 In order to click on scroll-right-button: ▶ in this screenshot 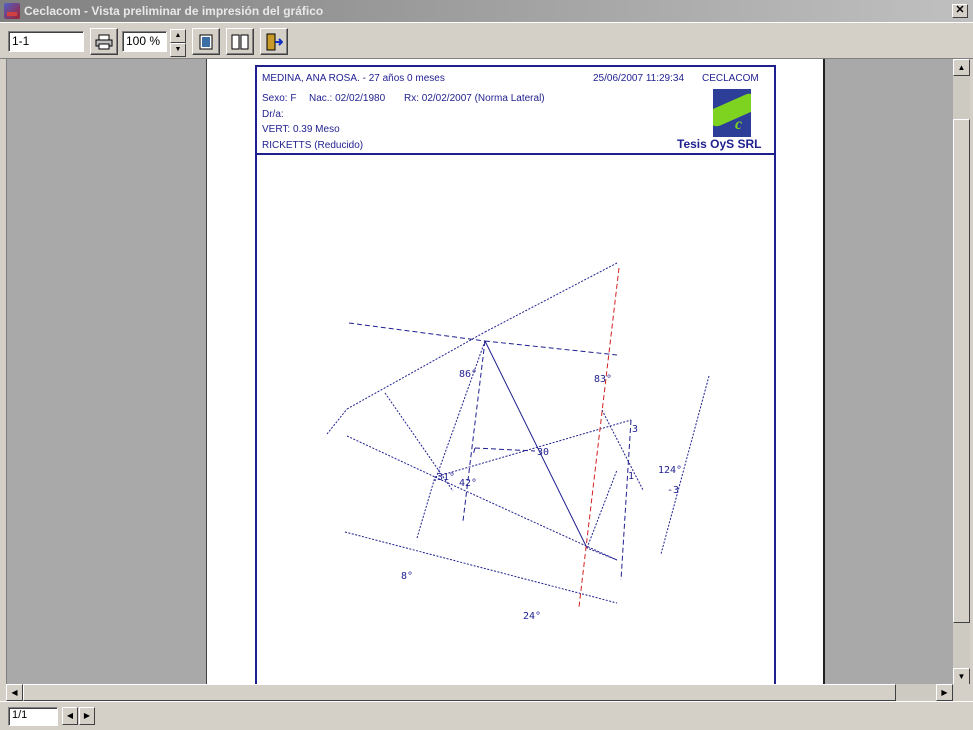, I will do `click(944, 692)`.